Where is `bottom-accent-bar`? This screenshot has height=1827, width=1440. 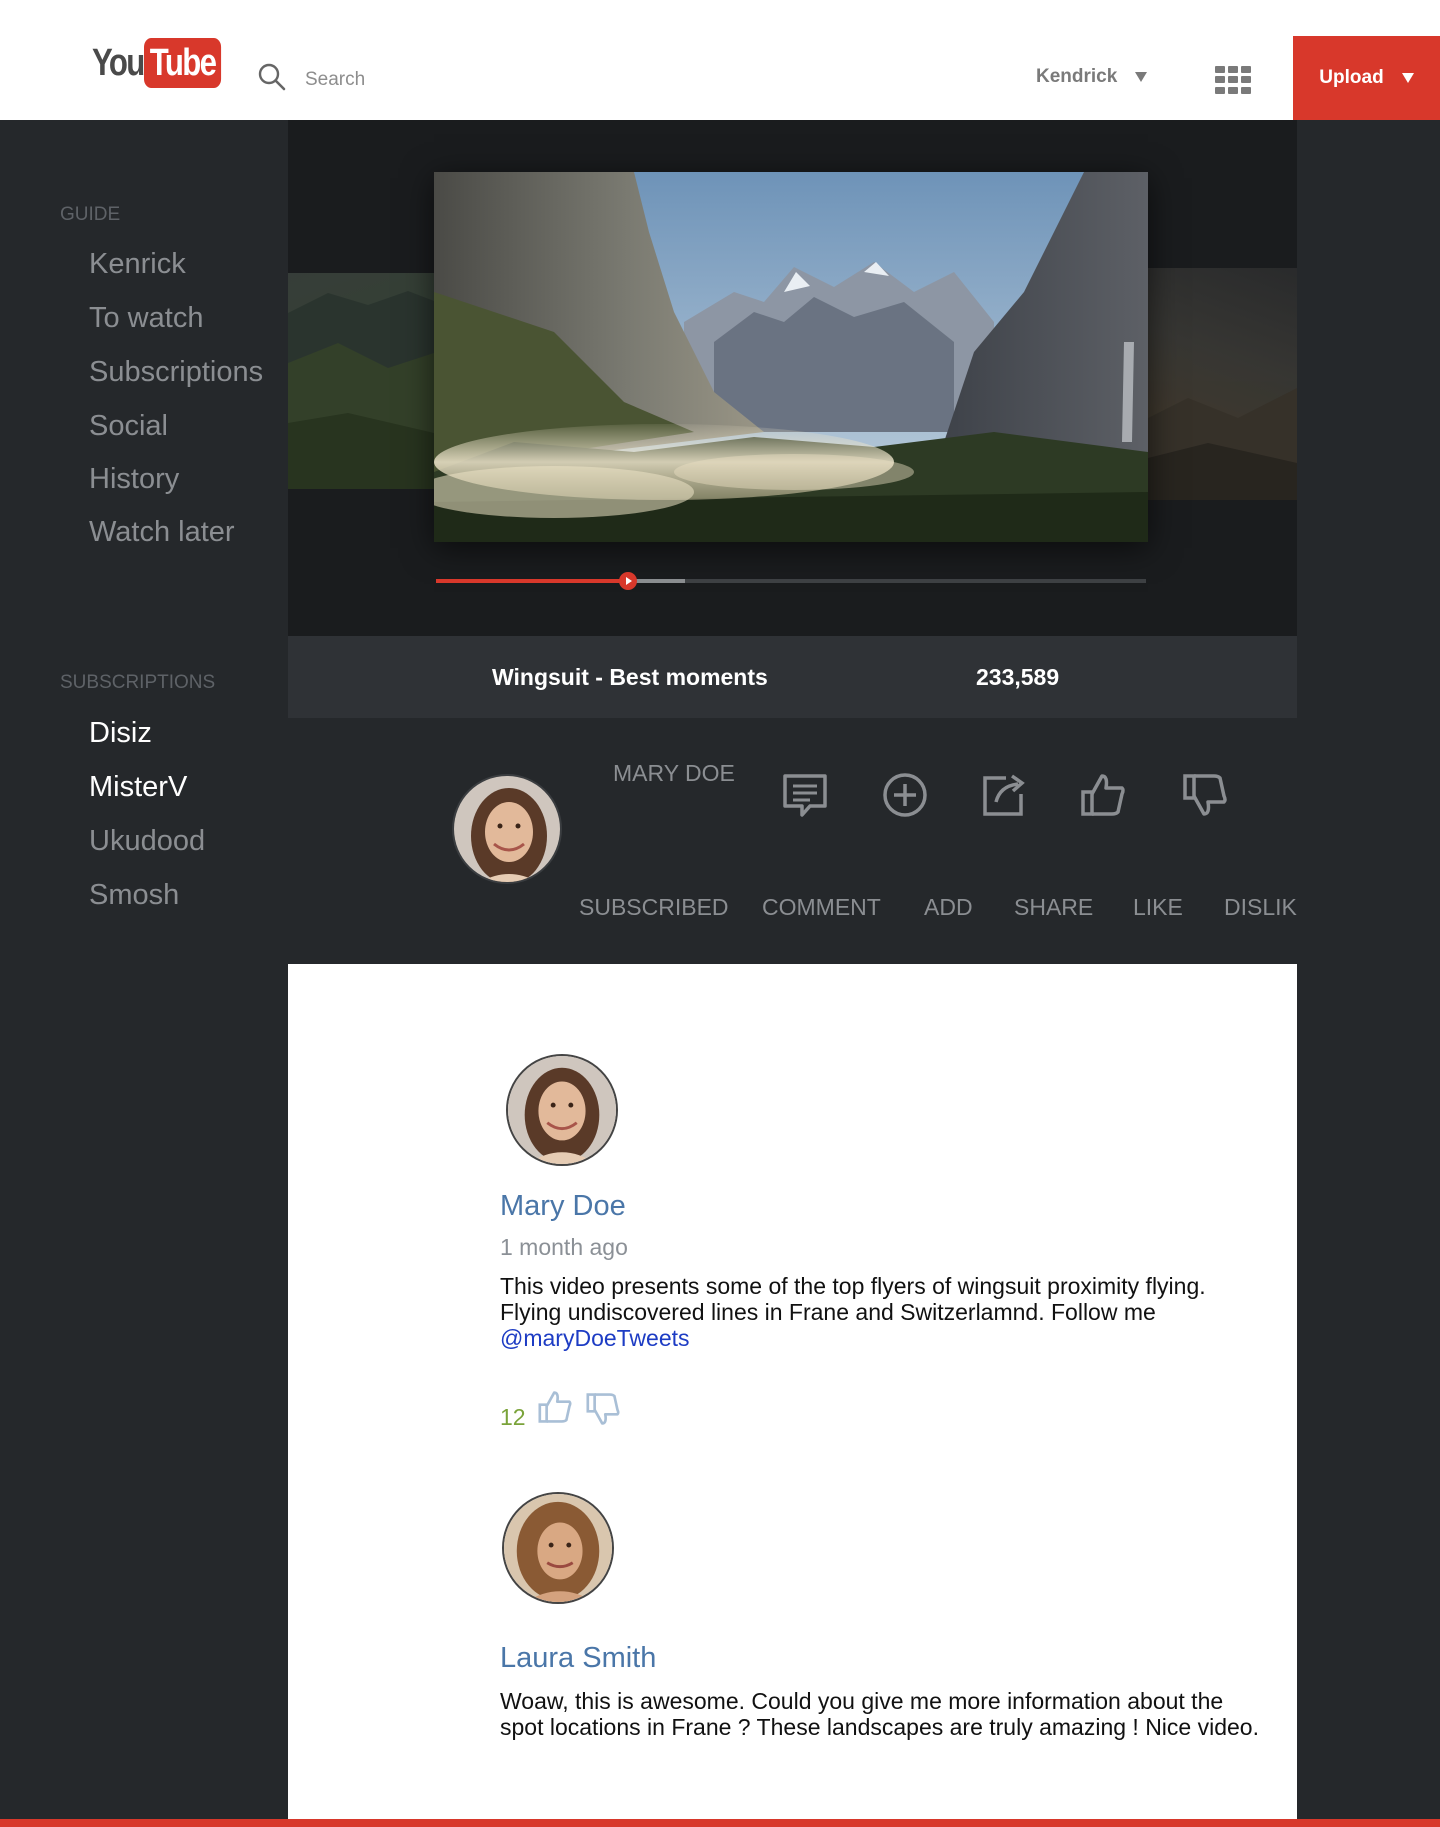 bottom-accent-bar is located at coordinates (720, 1823).